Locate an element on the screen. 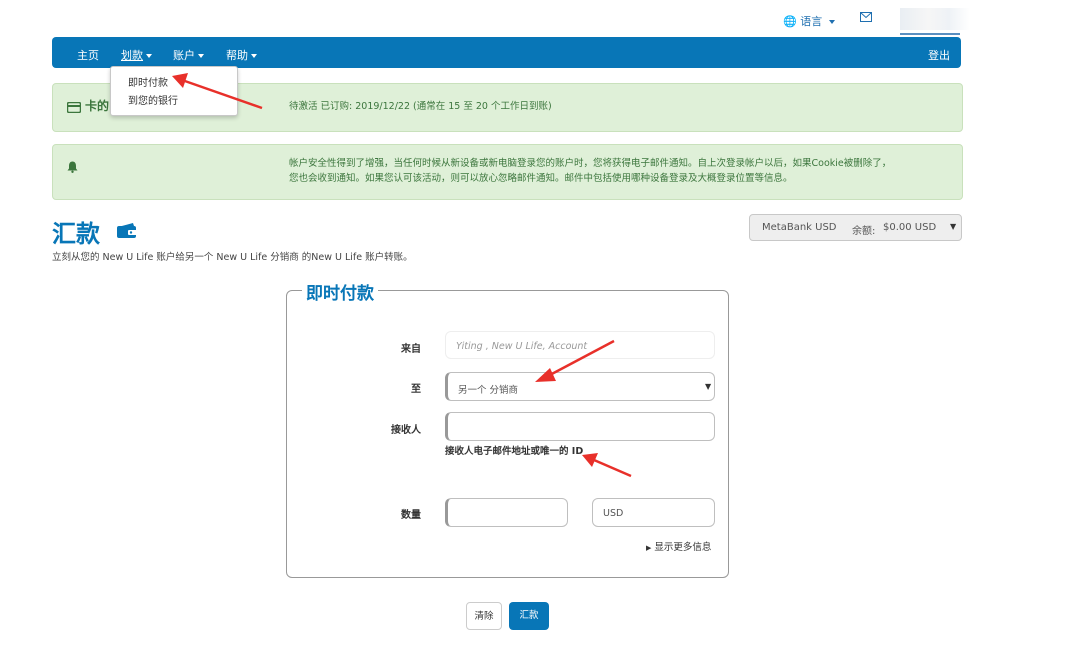 This screenshot has height=658, width=1080. user-account-underline is located at coordinates (930, 34).